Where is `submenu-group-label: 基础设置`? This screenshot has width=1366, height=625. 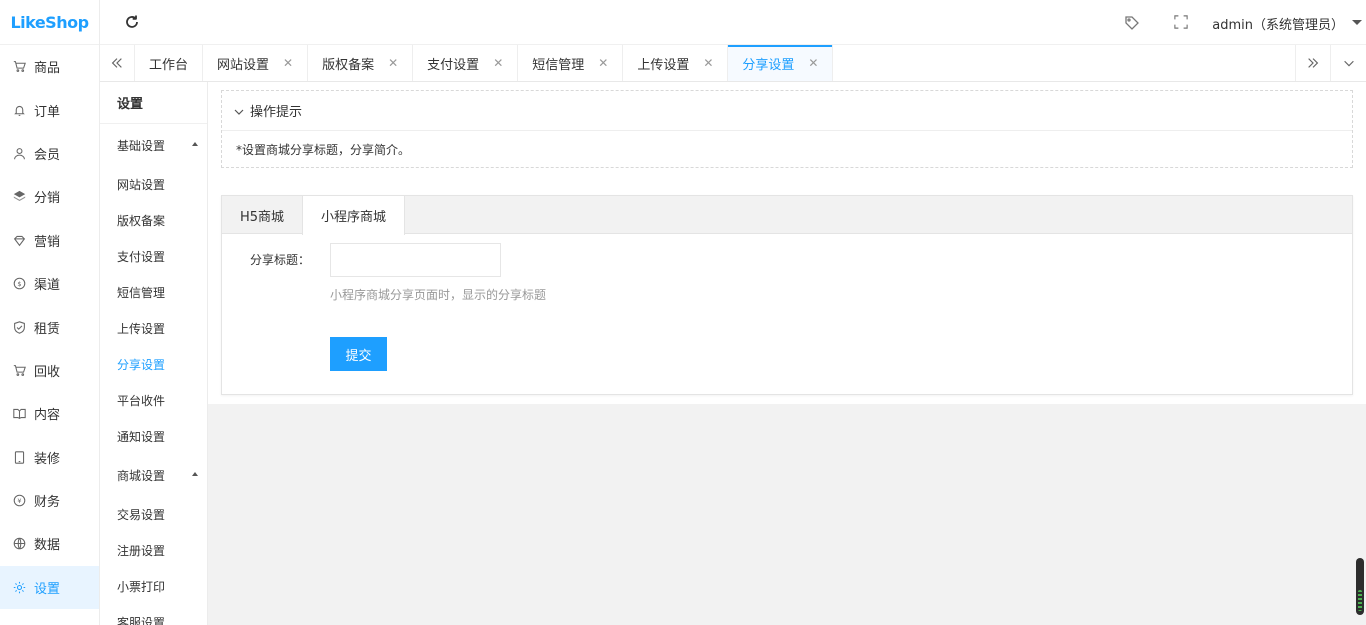 submenu-group-label: 基础设置 is located at coordinates (141, 145).